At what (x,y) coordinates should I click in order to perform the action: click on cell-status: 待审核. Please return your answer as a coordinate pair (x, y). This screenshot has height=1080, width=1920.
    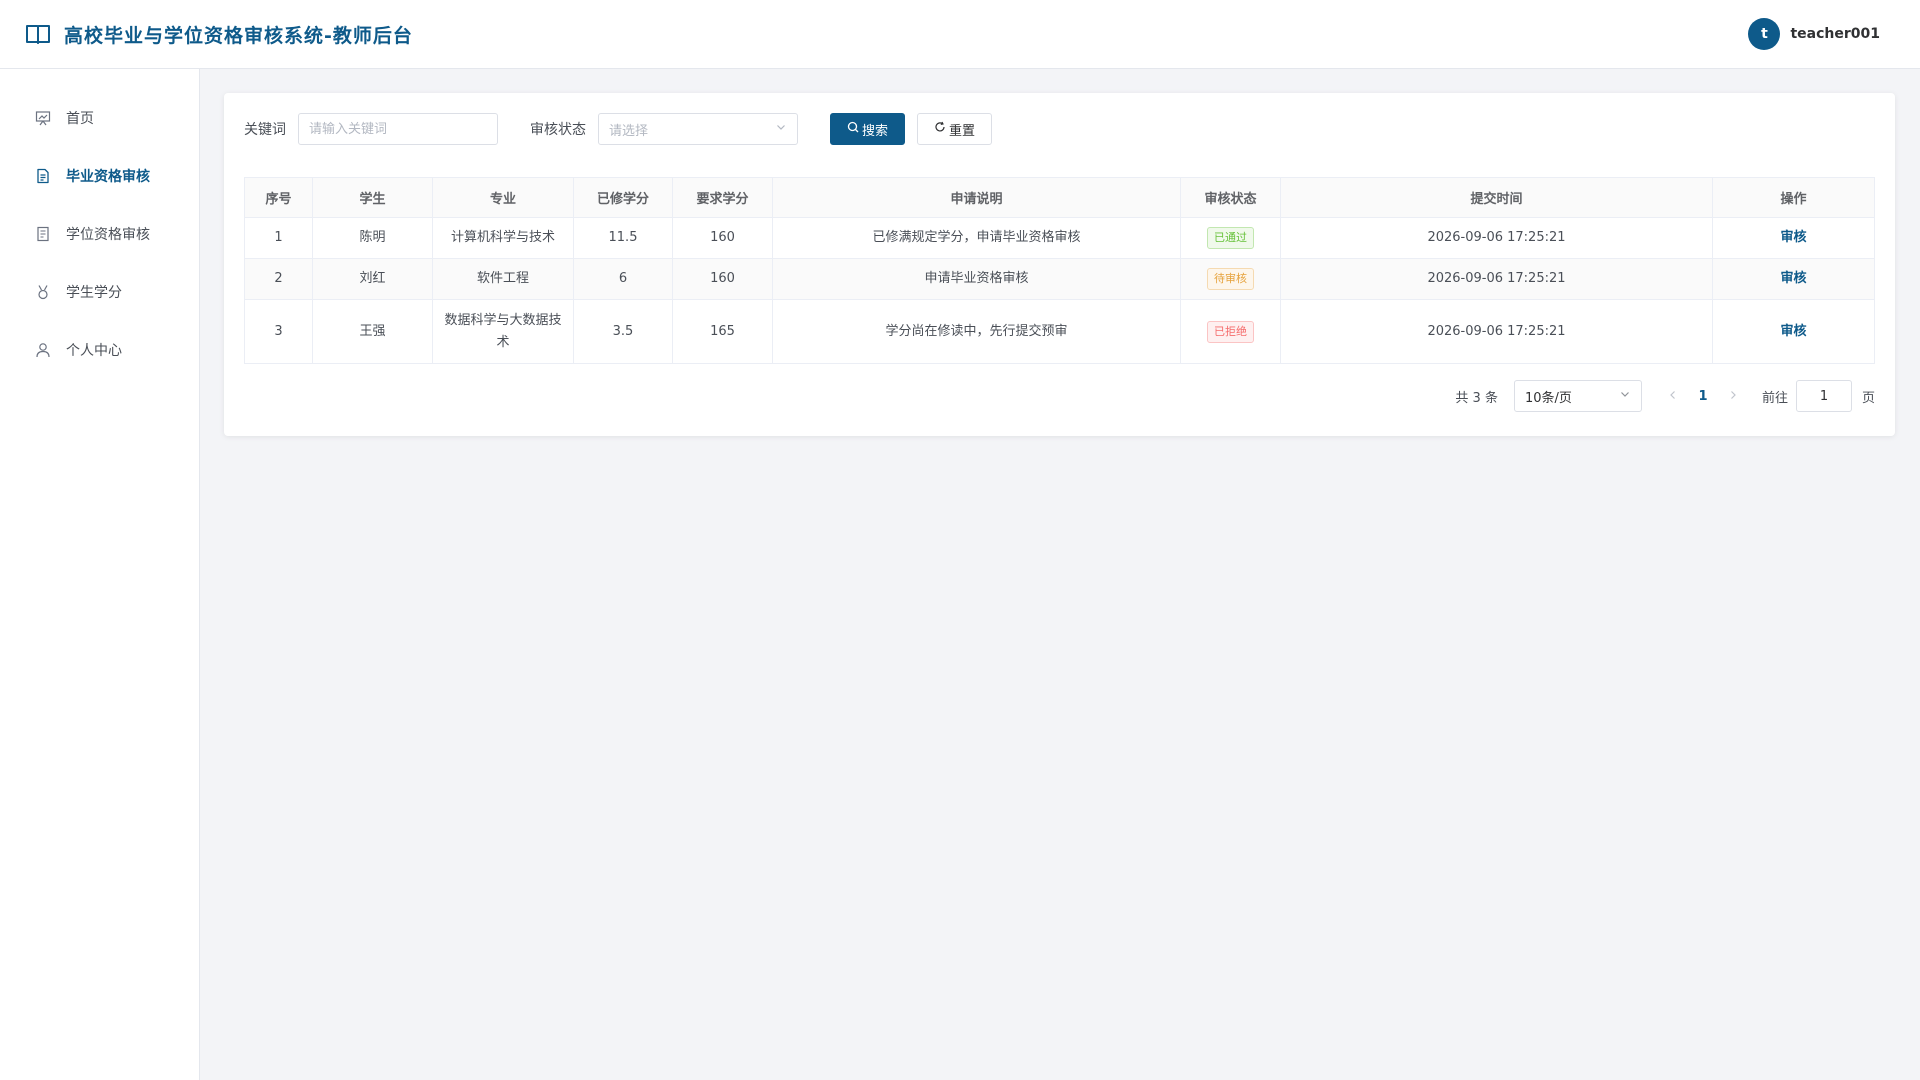
    Looking at the image, I should click on (1230, 279).